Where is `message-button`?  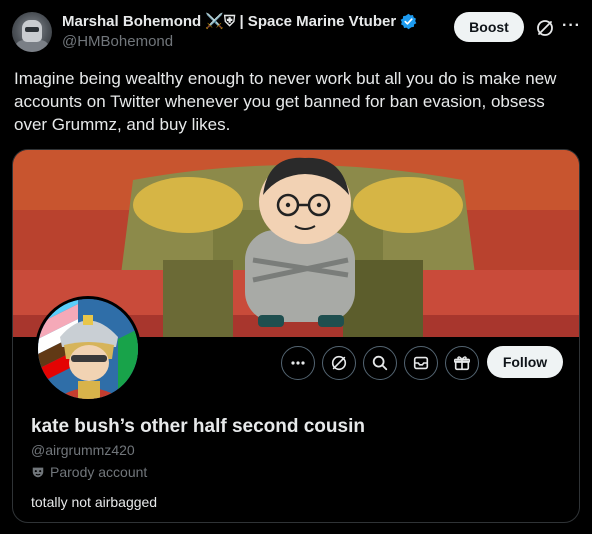
message-button is located at coordinates (421, 363).